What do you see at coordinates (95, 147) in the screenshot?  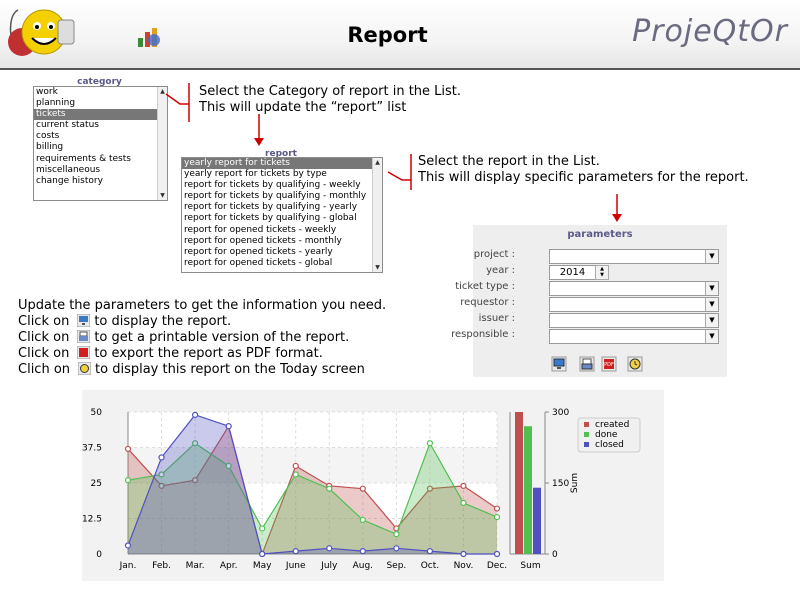 I see `category-list-item: billing` at bounding box center [95, 147].